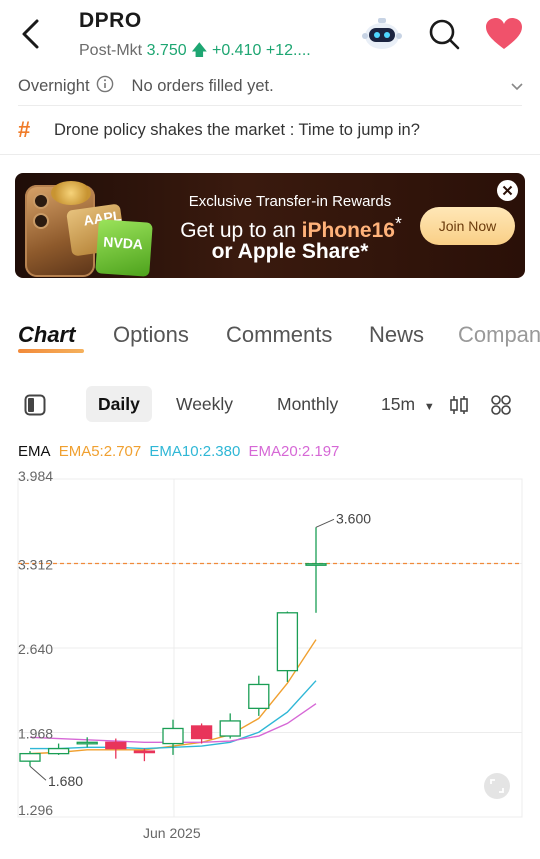 This screenshot has width=540, height=859. Describe the element at coordinates (294, 451) in the screenshot. I see `ema20-value: EMA20:2.197` at that location.